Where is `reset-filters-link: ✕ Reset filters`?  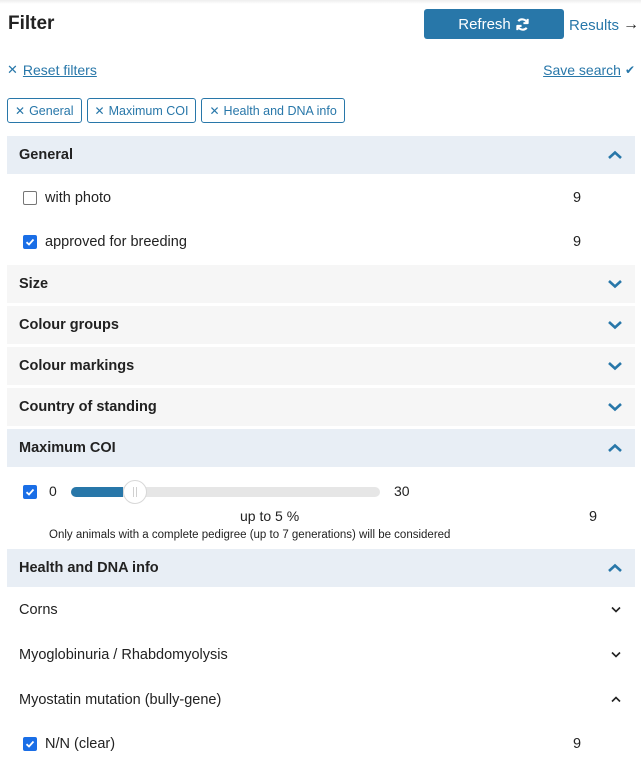 reset-filters-link: ✕ Reset filters is located at coordinates (52, 70).